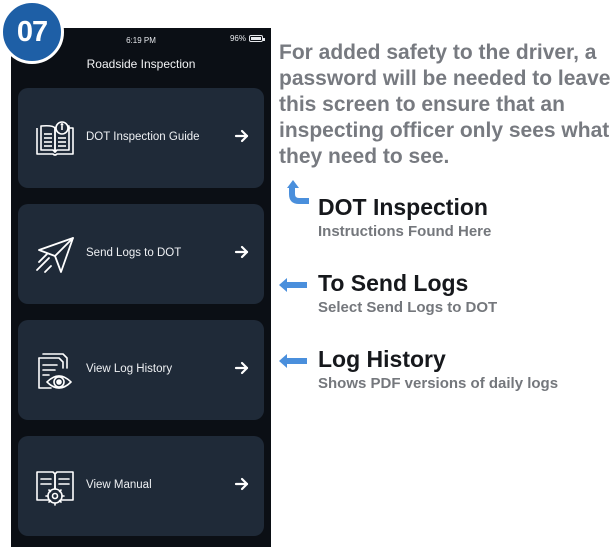 The image size is (612, 547). What do you see at coordinates (32, 32) in the screenshot?
I see `step-badge: 07` at bounding box center [32, 32].